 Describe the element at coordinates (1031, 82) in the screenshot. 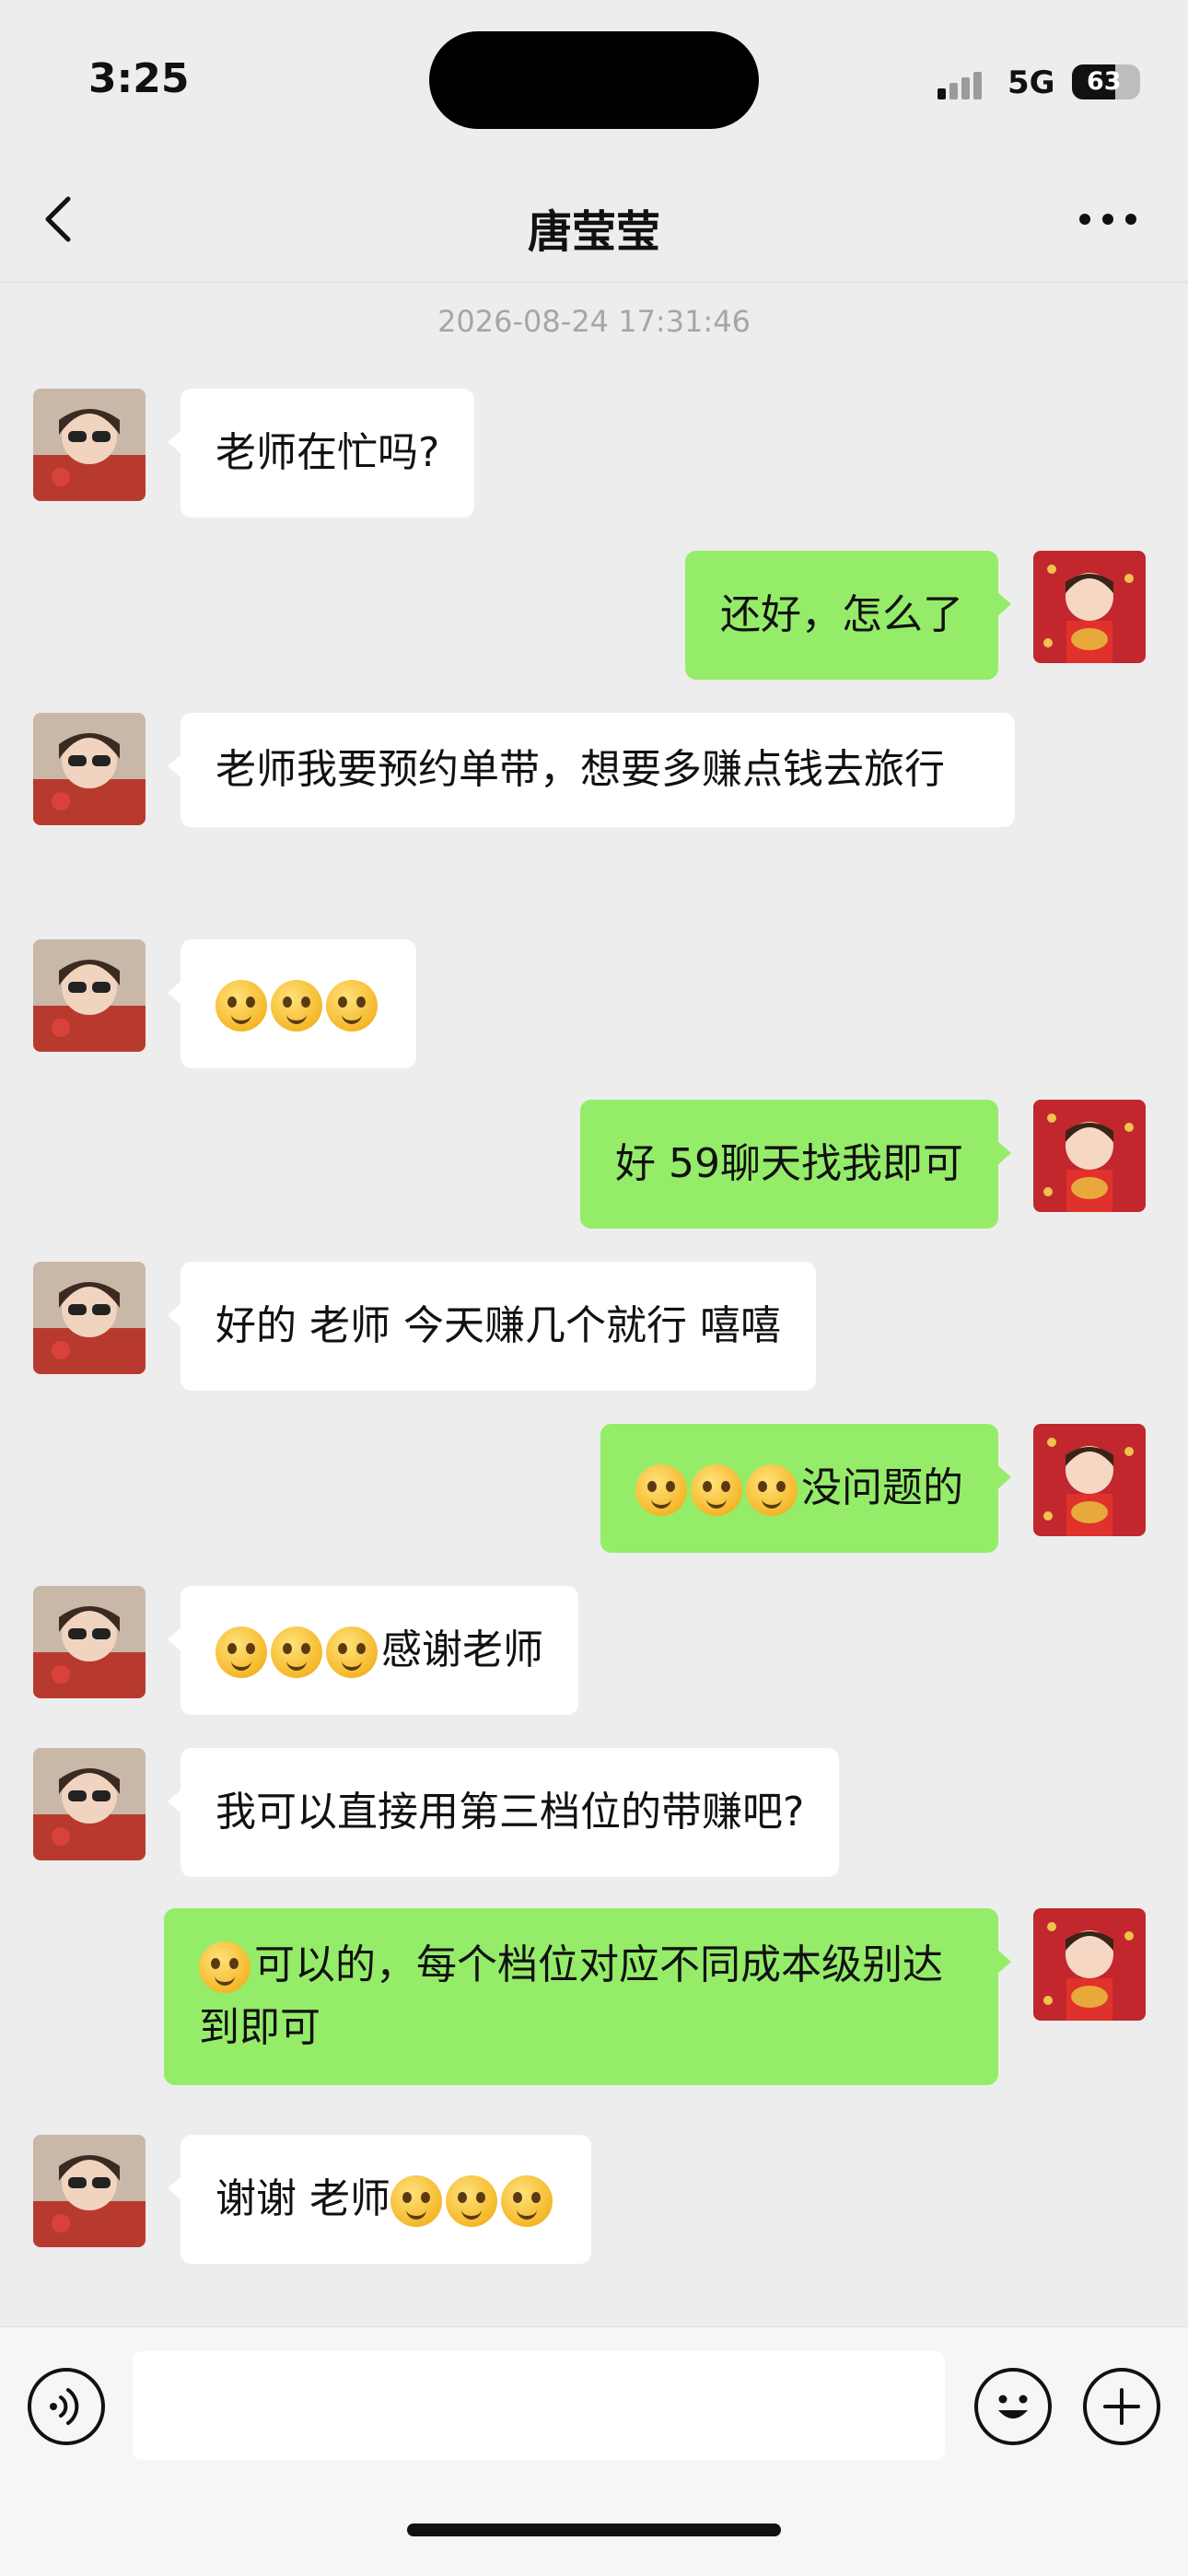

I see `network-type: 5G` at that location.